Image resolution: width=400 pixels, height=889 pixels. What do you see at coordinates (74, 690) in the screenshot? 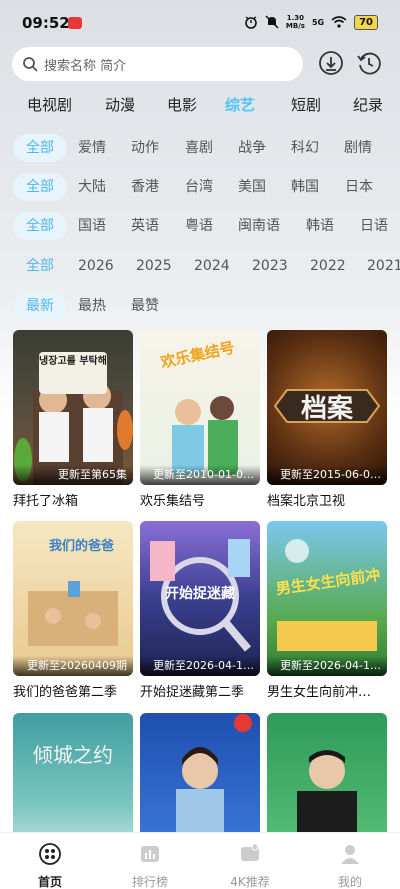
I see `show-title: 我们的爸爸第二季` at bounding box center [74, 690].